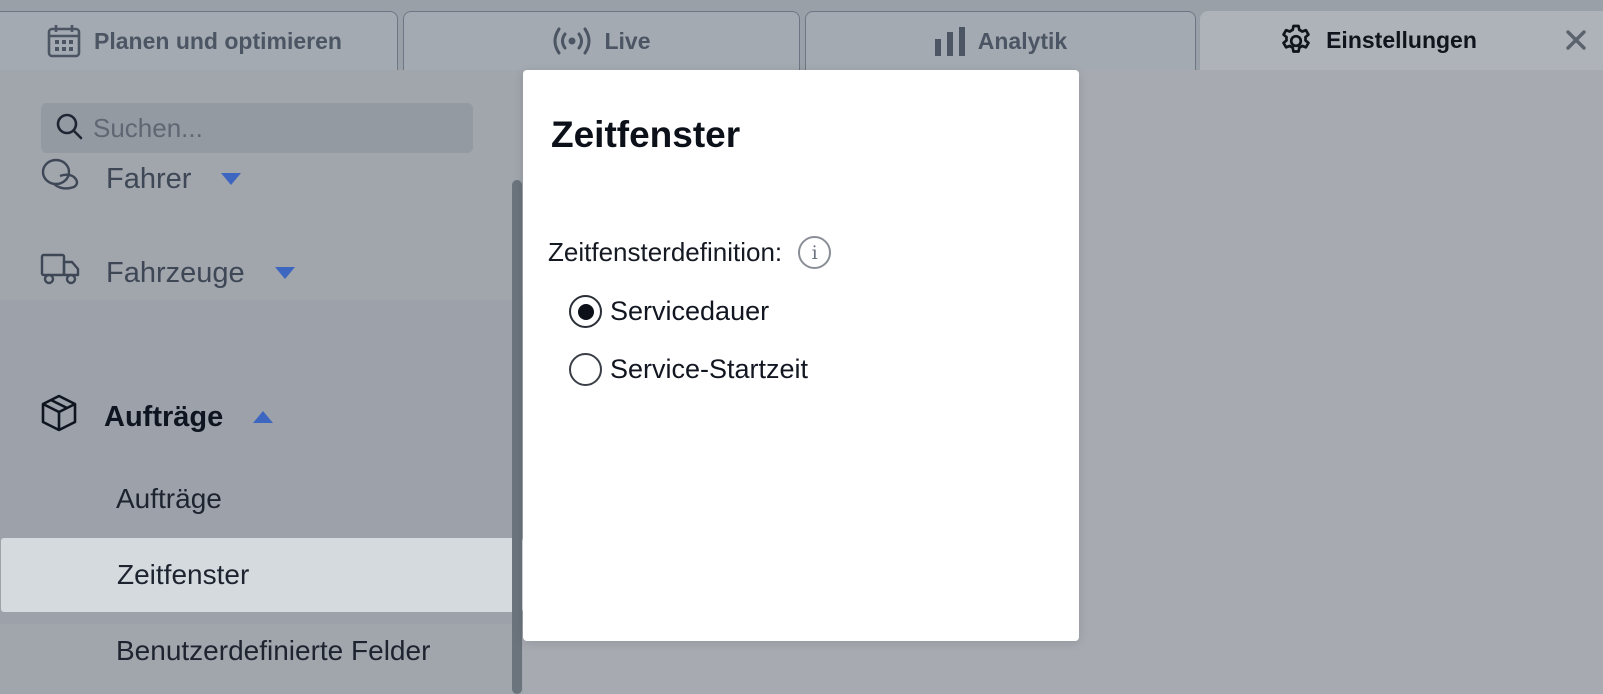  I want to click on sidebar-subitem-orders: Aufträge, so click(261, 499).